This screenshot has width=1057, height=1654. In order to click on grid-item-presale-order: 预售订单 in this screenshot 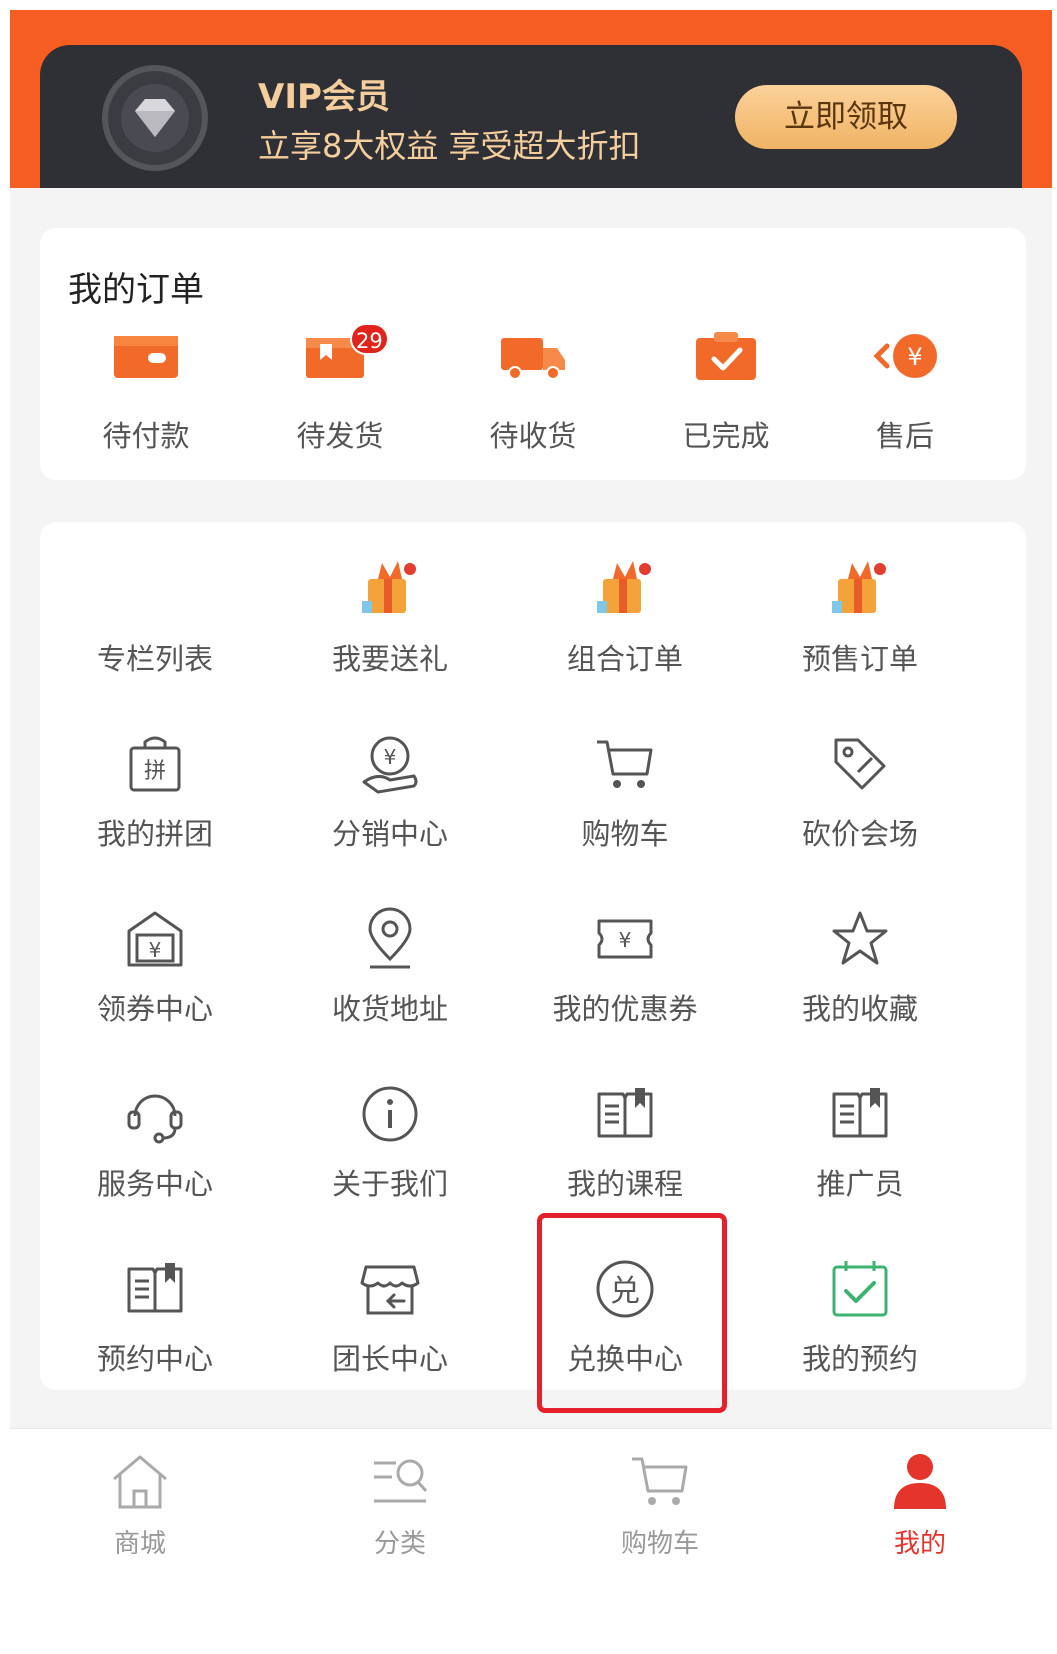, I will do `click(860, 612)`.